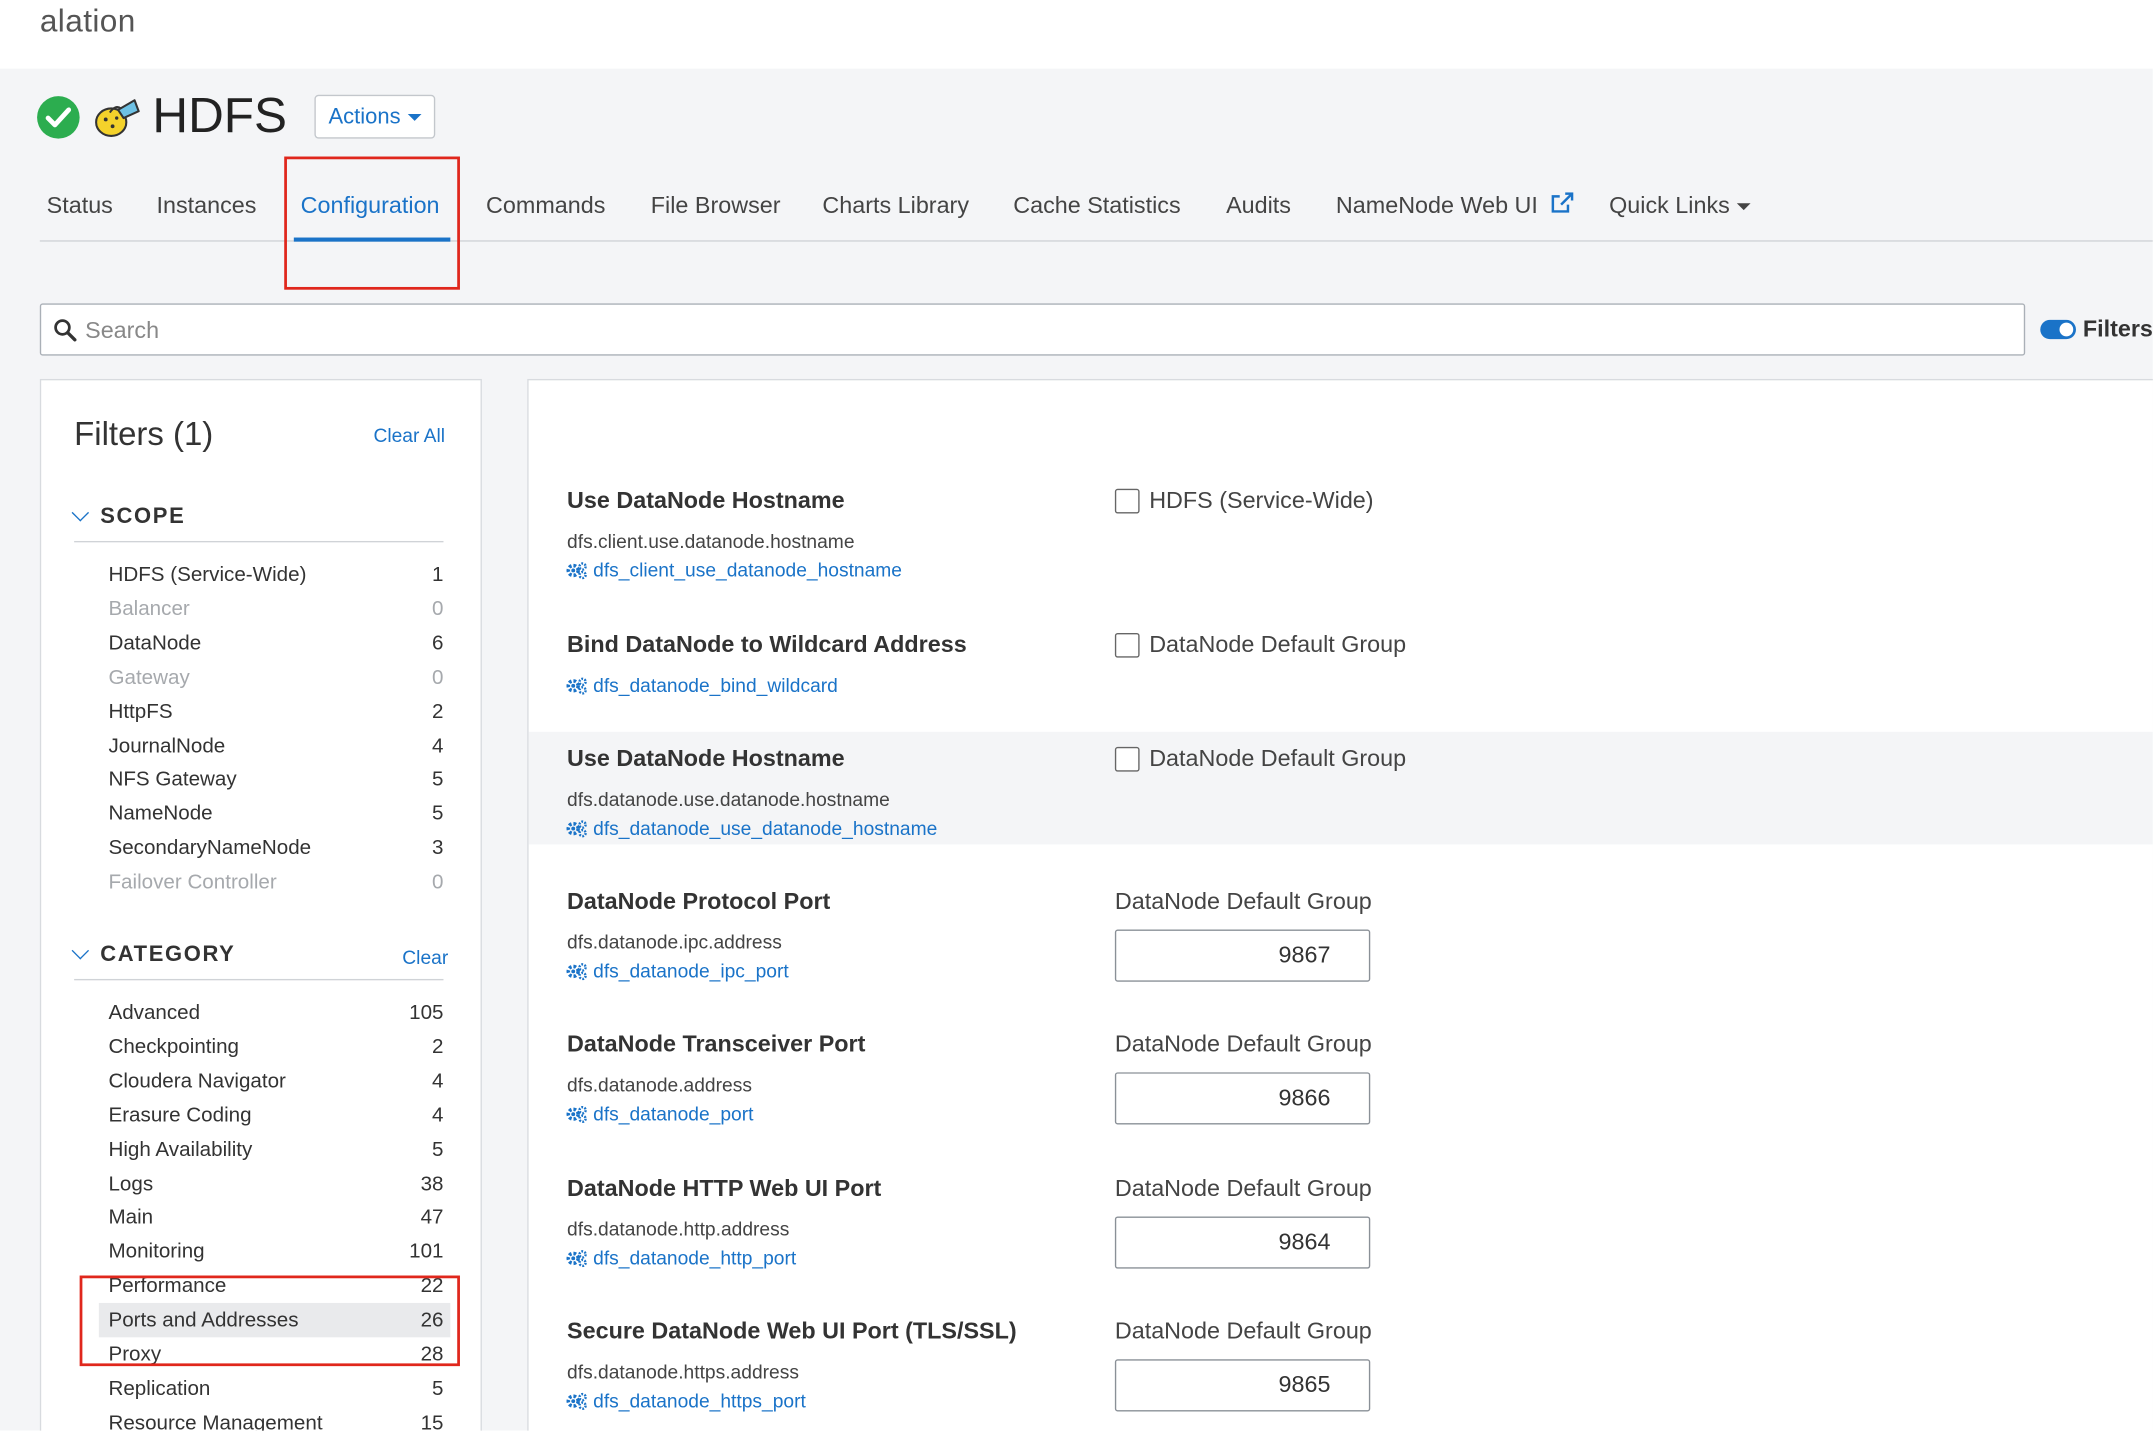  What do you see at coordinates (87, 20) in the screenshot?
I see `brand-logo-text: alation` at bounding box center [87, 20].